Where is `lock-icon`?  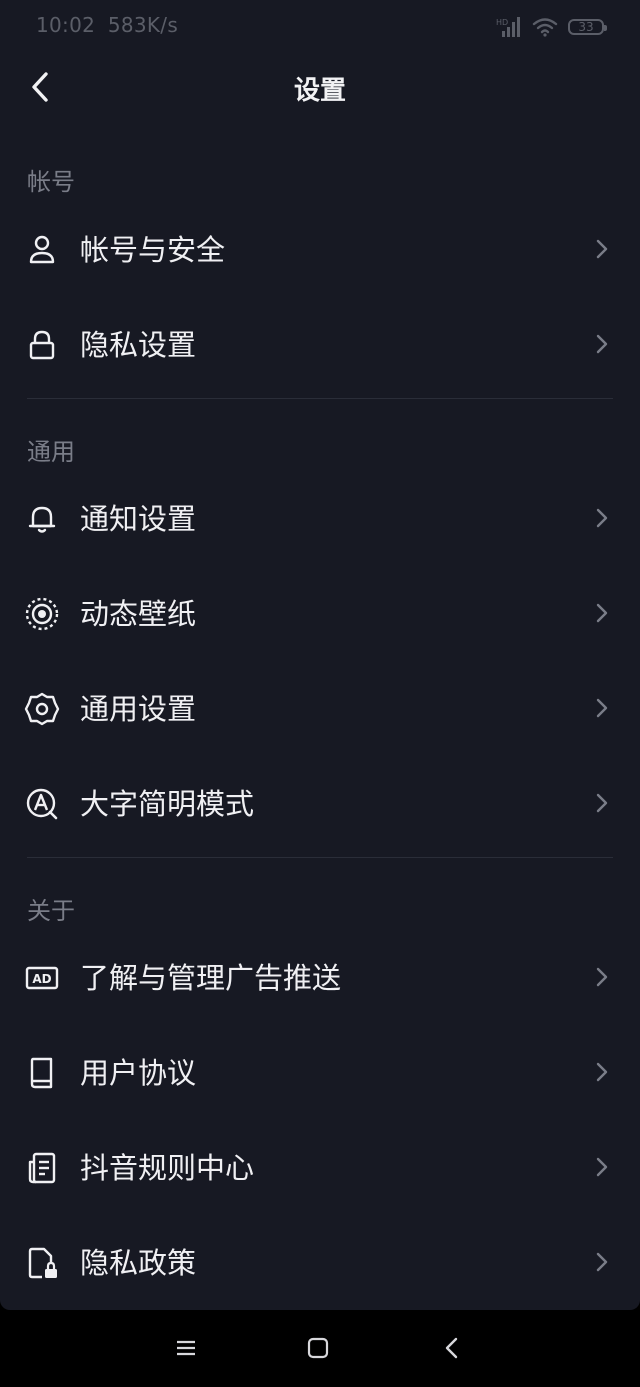 lock-icon is located at coordinates (42, 345).